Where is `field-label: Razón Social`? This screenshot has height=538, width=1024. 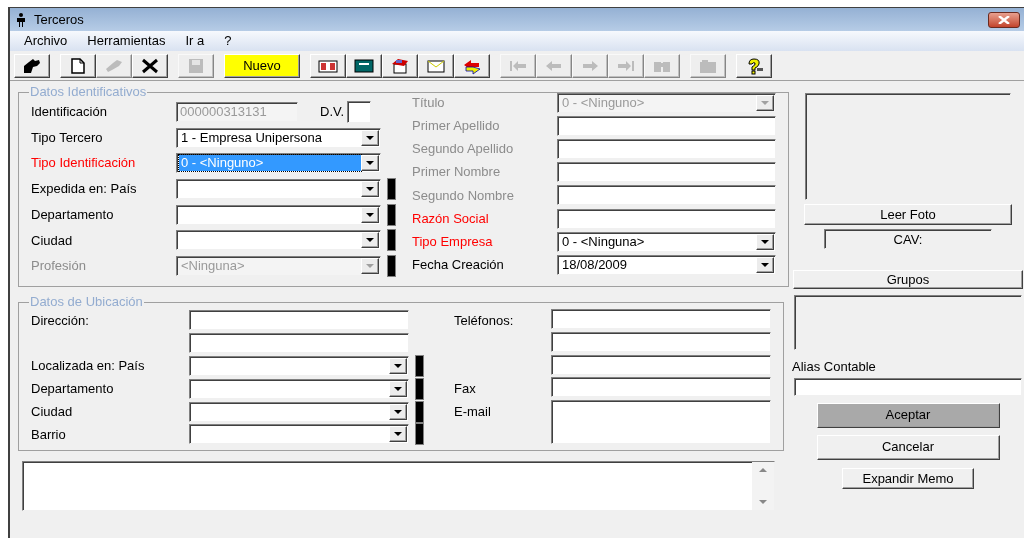 field-label: Razón Social is located at coordinates (451, 218).